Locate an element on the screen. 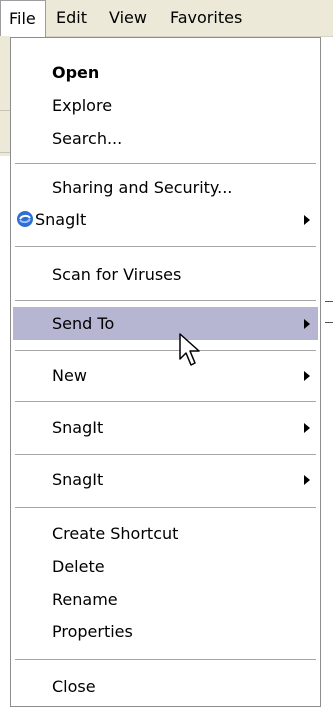  menu-item-snagit-3: SnagIt is located at coordinates (165, 479).